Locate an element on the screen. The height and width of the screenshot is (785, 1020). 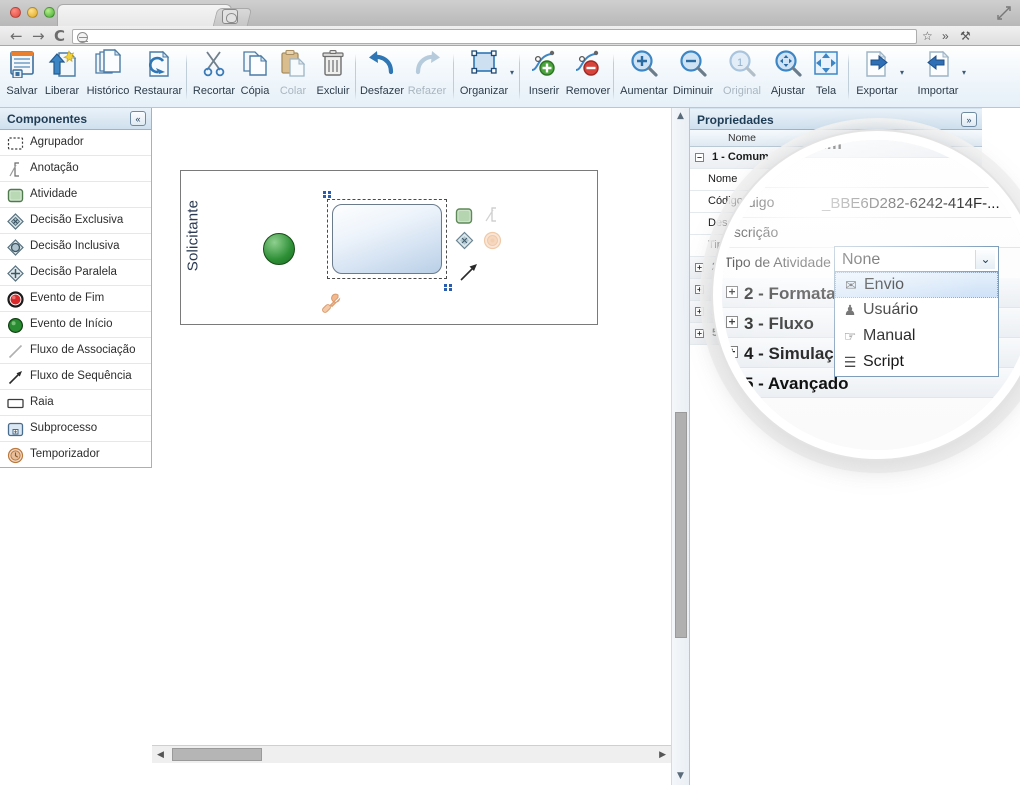
canvas-vertical-scrollbar: ▲ ▼ is located at coordinates (680, 446).